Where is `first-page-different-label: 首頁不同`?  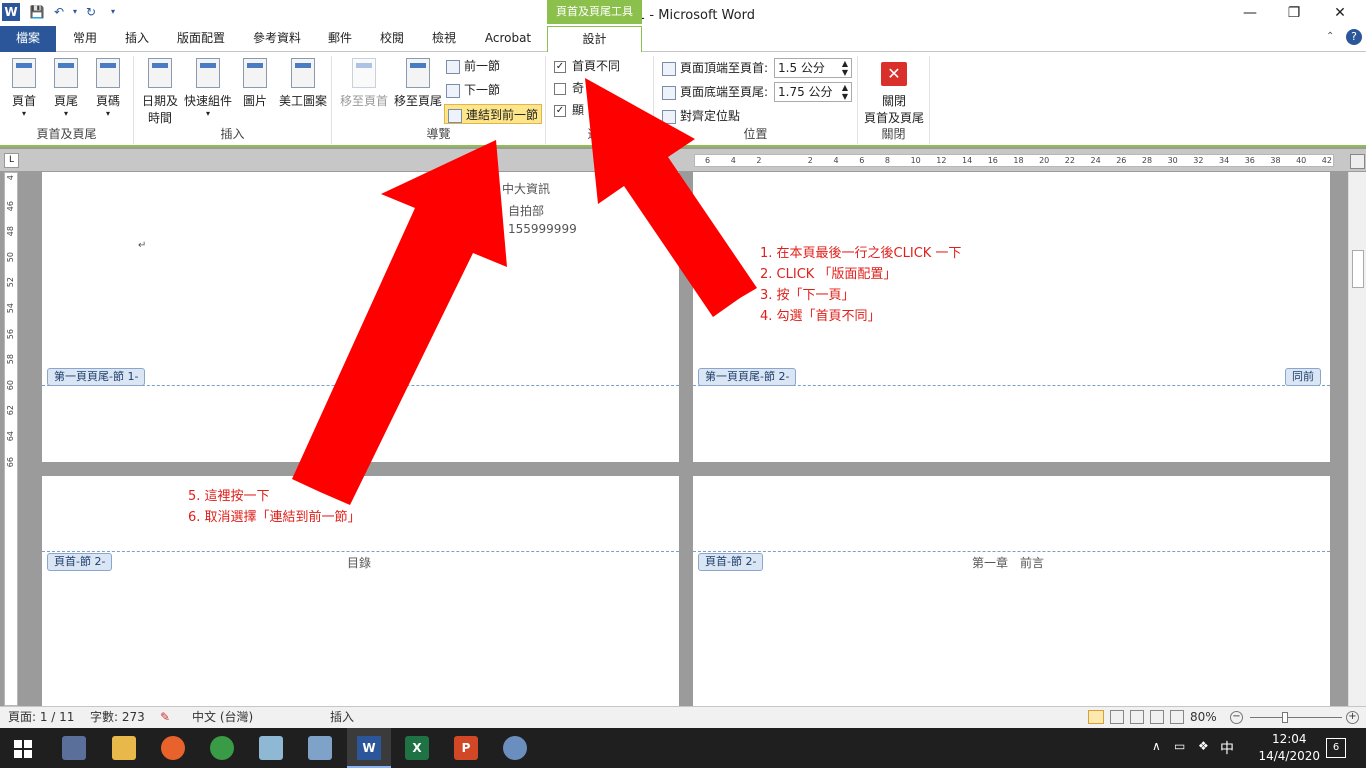 first-page-different-label: 首頁不同 is located at coordinates (596, 66).